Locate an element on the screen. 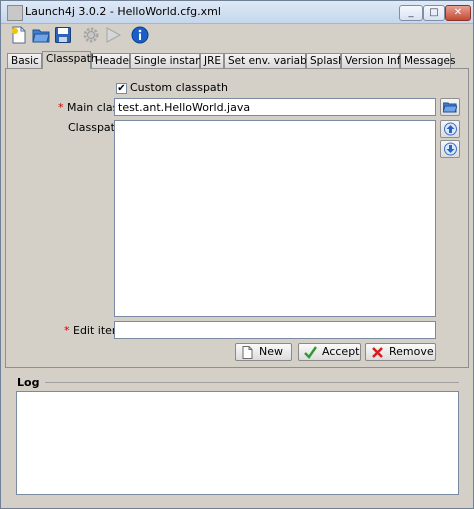 The width and height of the screenshot is (474, 509). close-icon: ✕ is located at coordinates (458, 12).